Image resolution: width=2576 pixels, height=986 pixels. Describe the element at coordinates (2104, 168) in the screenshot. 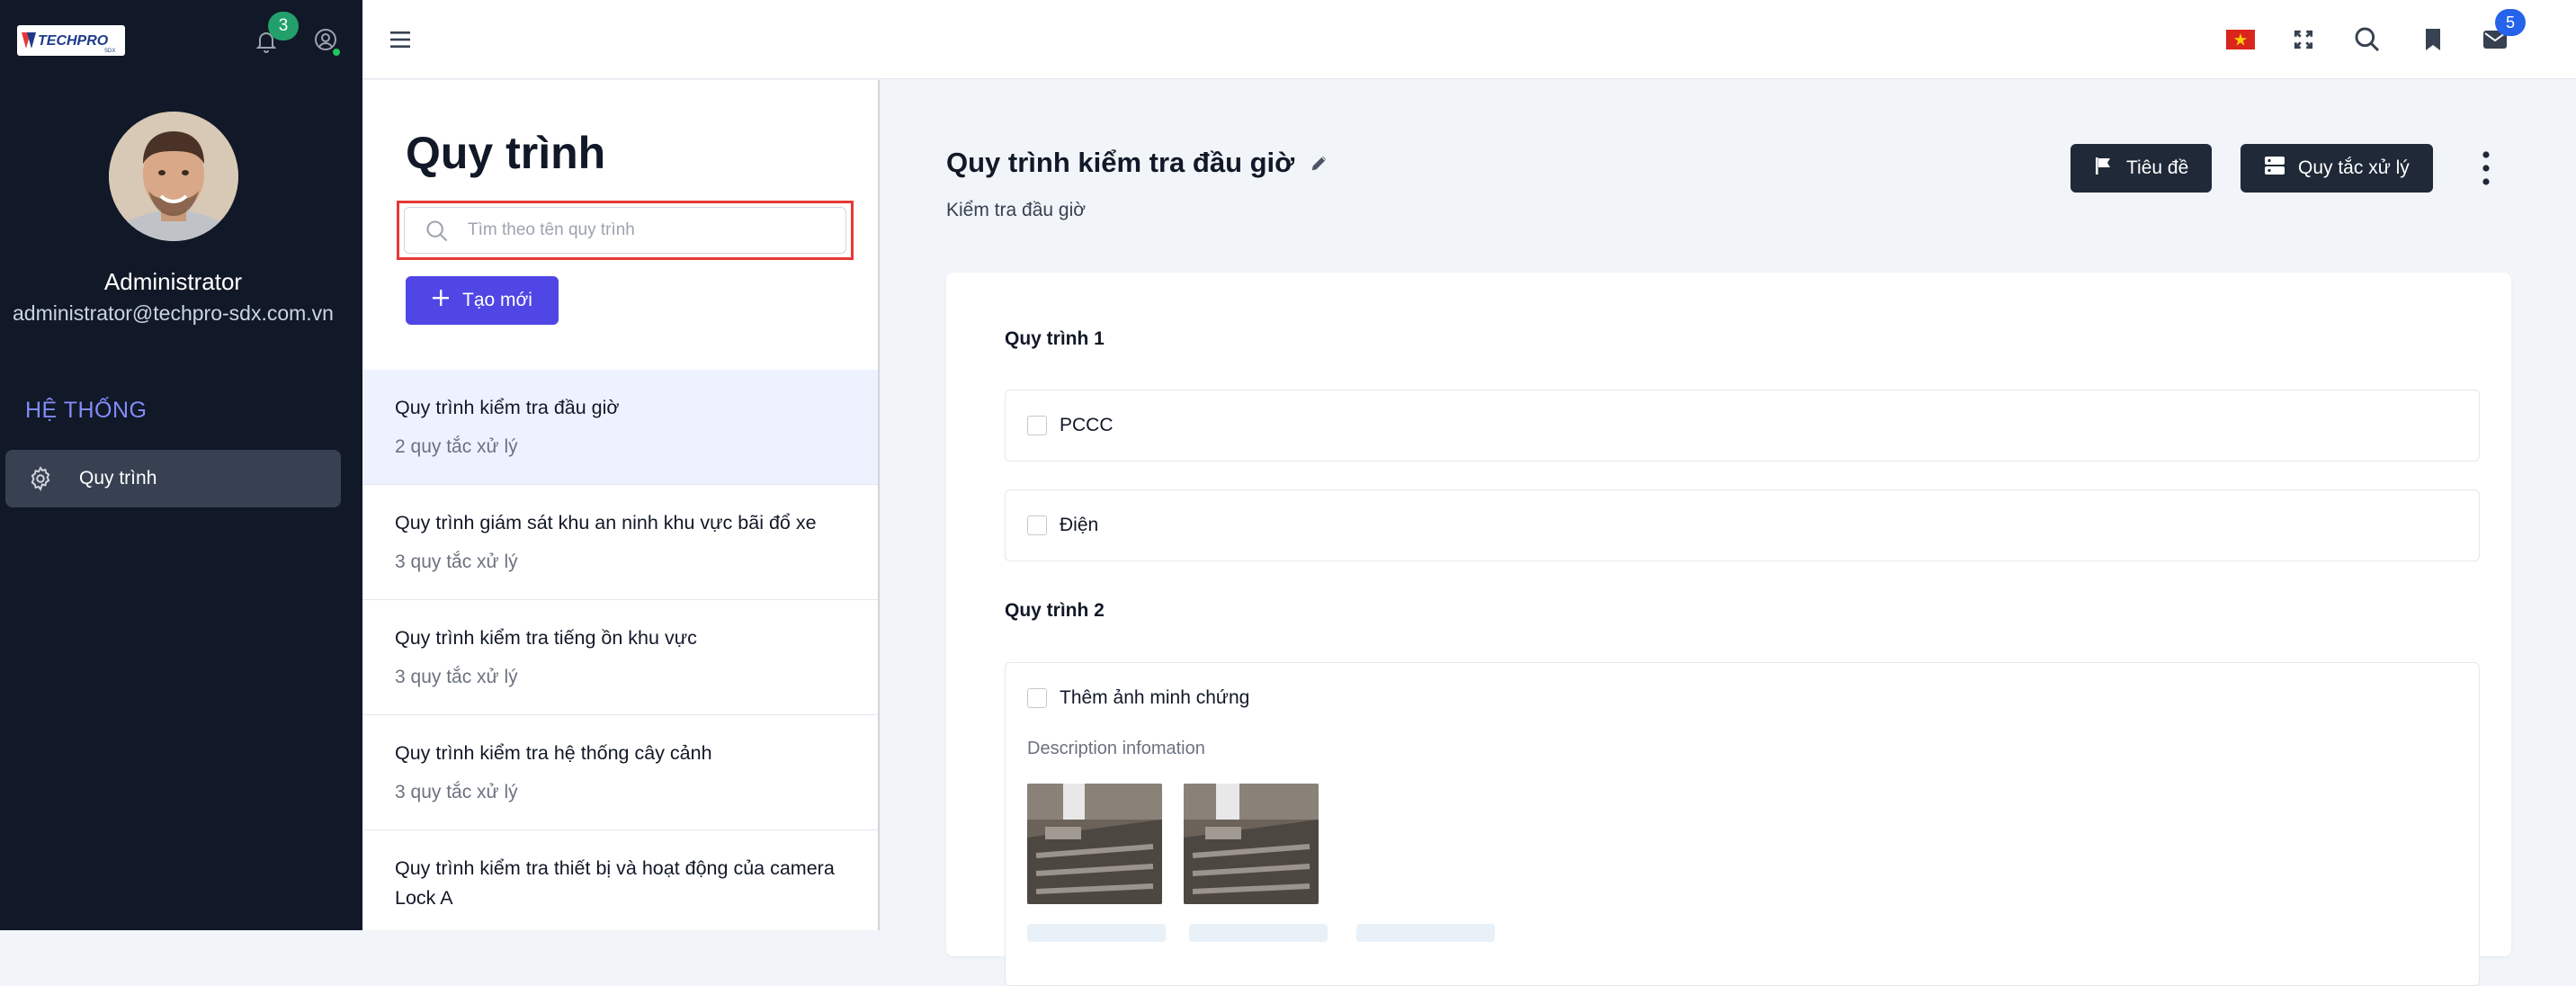

I see `flag-icon` at that location.